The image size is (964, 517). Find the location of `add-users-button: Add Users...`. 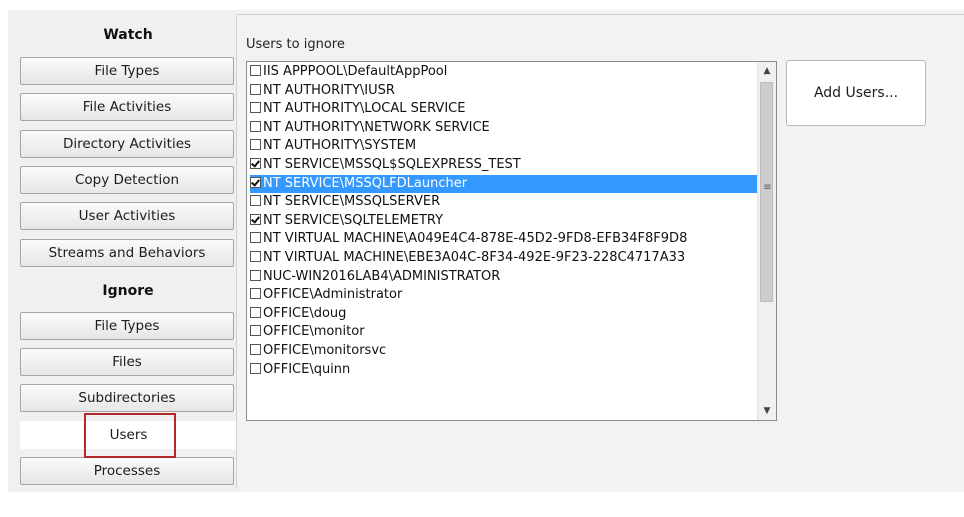

add-users-button: Add Users... is located at coordinates (856, 93).